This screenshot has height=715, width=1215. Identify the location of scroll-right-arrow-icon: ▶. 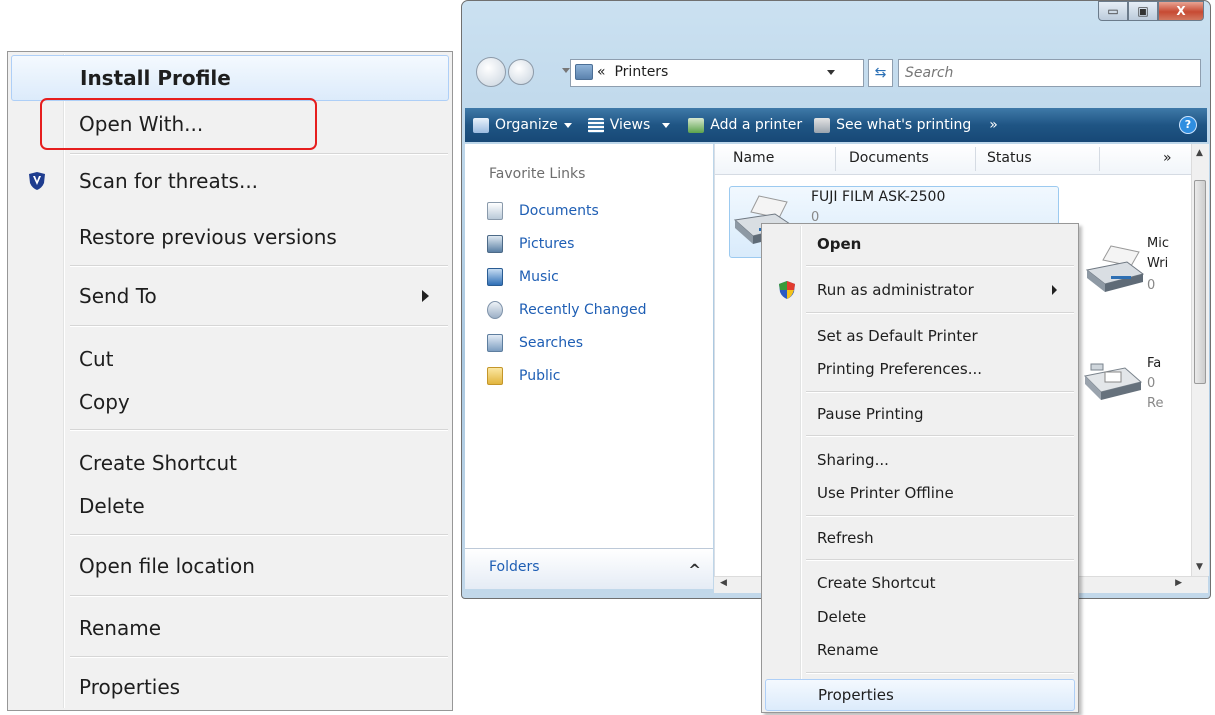
(1178, 583).